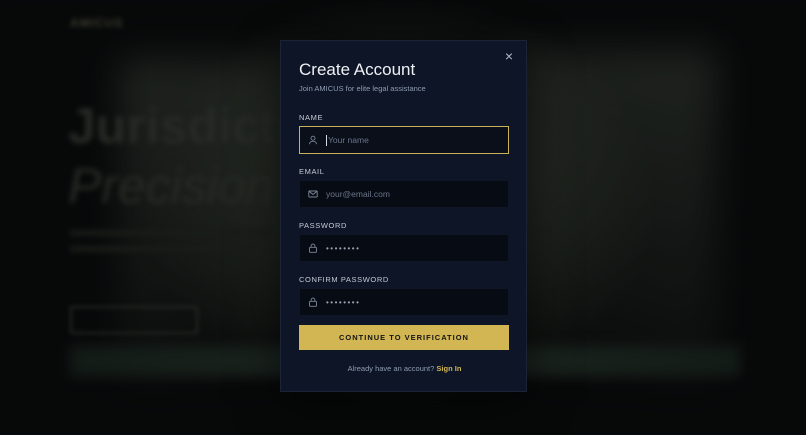 Image resolution: width=806 pixels, height=435 pixels. Describe the element at coordinates (323, 225) in the screenshot. I see `password-label: PASSWORD` at that location.